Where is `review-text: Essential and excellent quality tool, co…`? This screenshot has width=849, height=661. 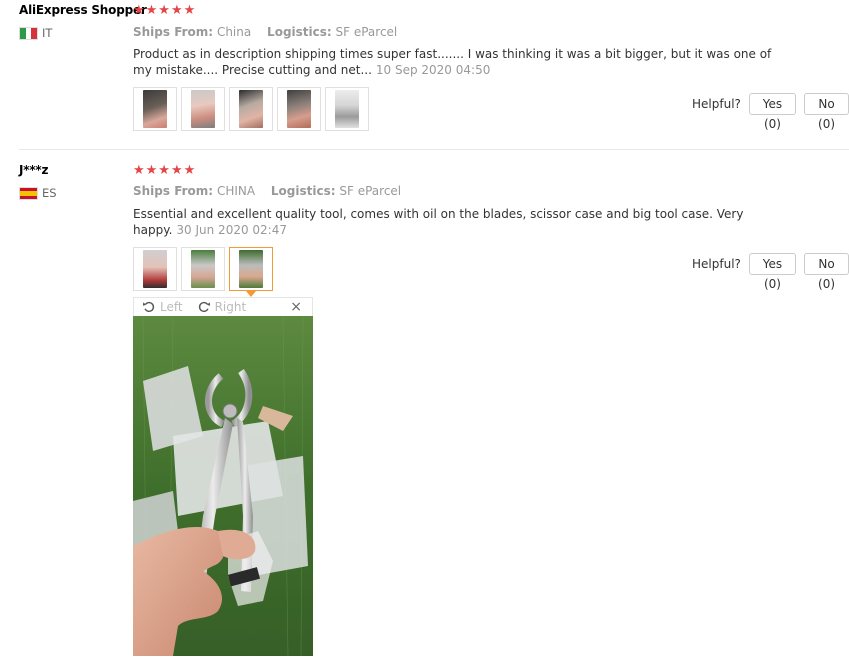
review-text: Essential and excellent quality tool, co… is located at coordinates (458, 222).